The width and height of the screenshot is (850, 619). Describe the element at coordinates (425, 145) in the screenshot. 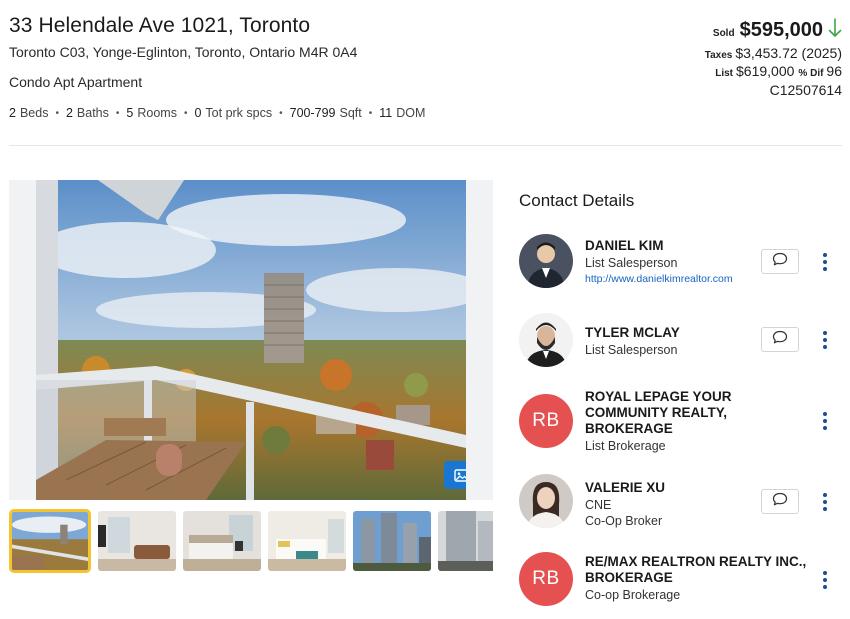

I see `header-divider` at that location.